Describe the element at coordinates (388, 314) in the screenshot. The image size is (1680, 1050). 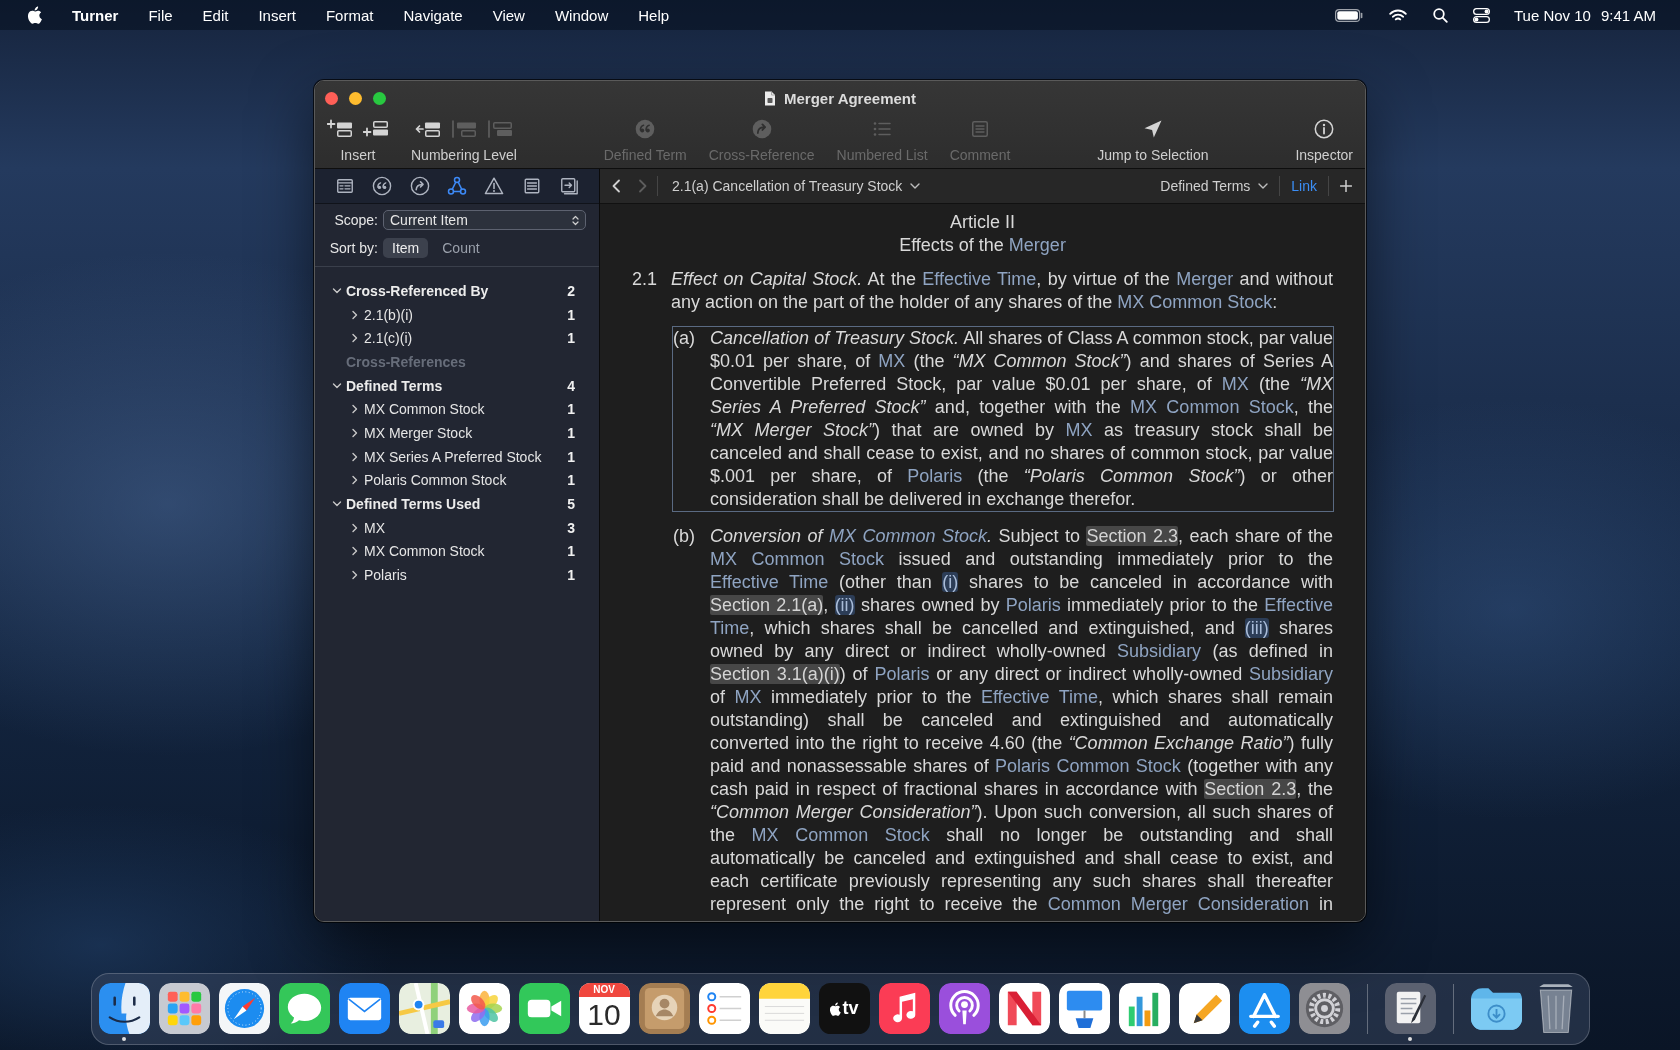
I see `outline-item-label: 2.1(b)(i)` at that location.